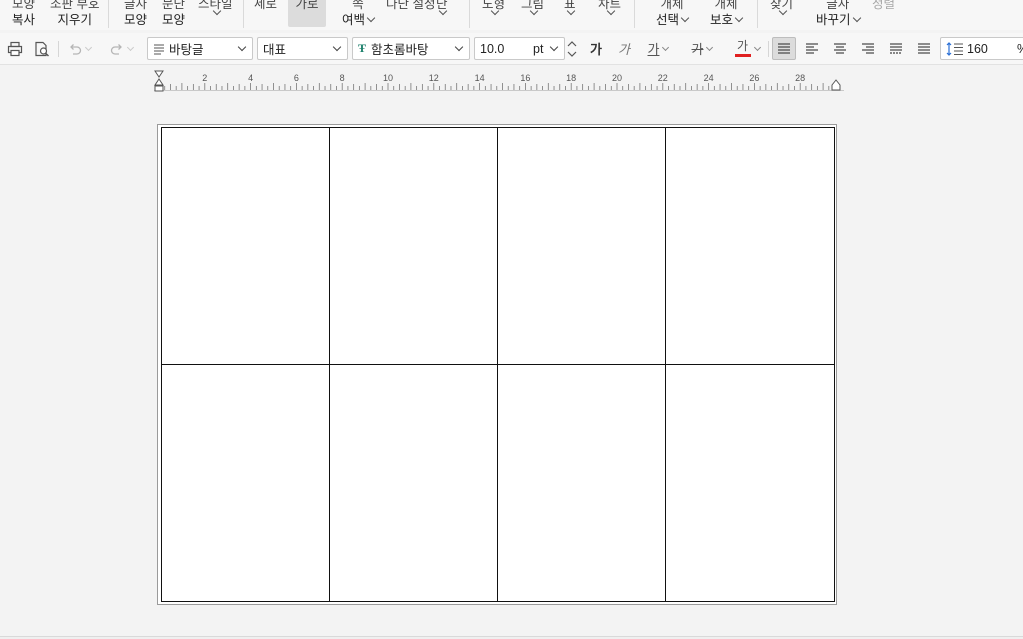 This screenshot has width=1023, height=639. Describe the element at coordinates (174, 5) in the screenshot. I see `ribbon-label-top: 문단` at that location.